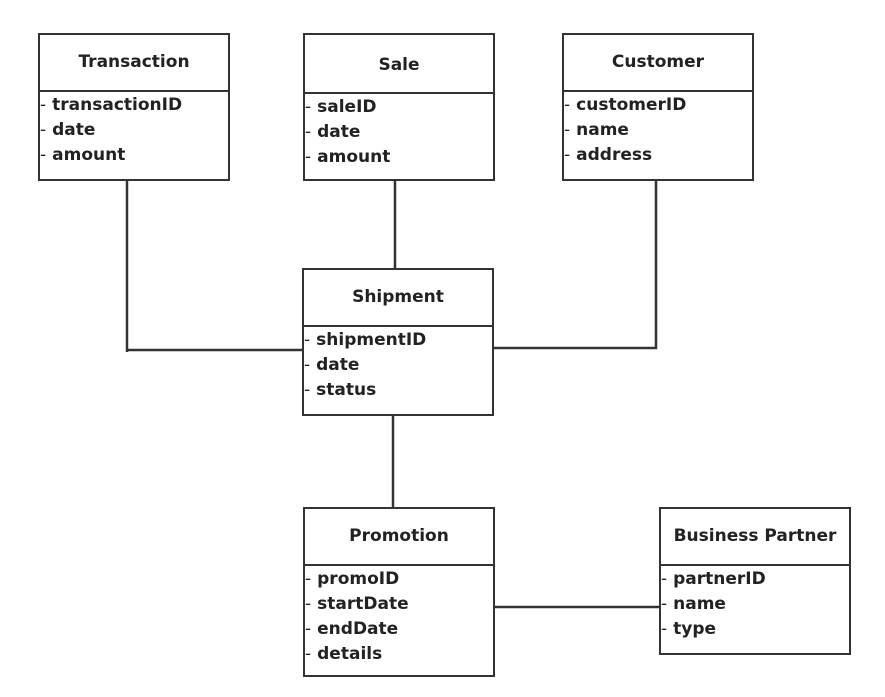 This screenshot has width=885, height=697. Describe the element at coordinates (341, 107) in the screenshot. I see `attribute: - saleID` at that location.